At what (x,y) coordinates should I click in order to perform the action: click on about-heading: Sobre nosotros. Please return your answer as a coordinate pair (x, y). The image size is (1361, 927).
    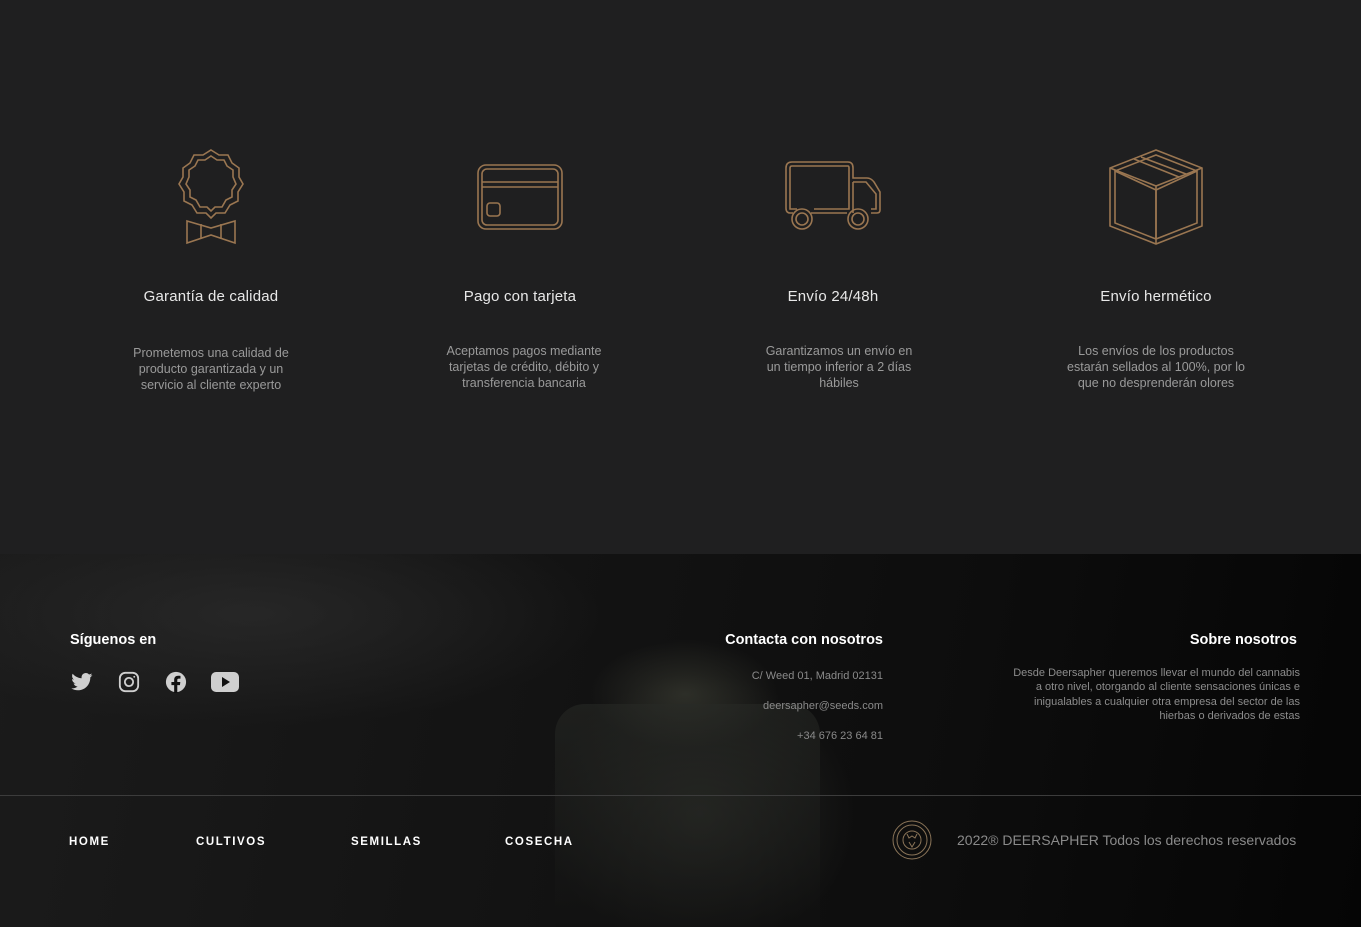
    Looking at the image, I should click on (1243, 640).